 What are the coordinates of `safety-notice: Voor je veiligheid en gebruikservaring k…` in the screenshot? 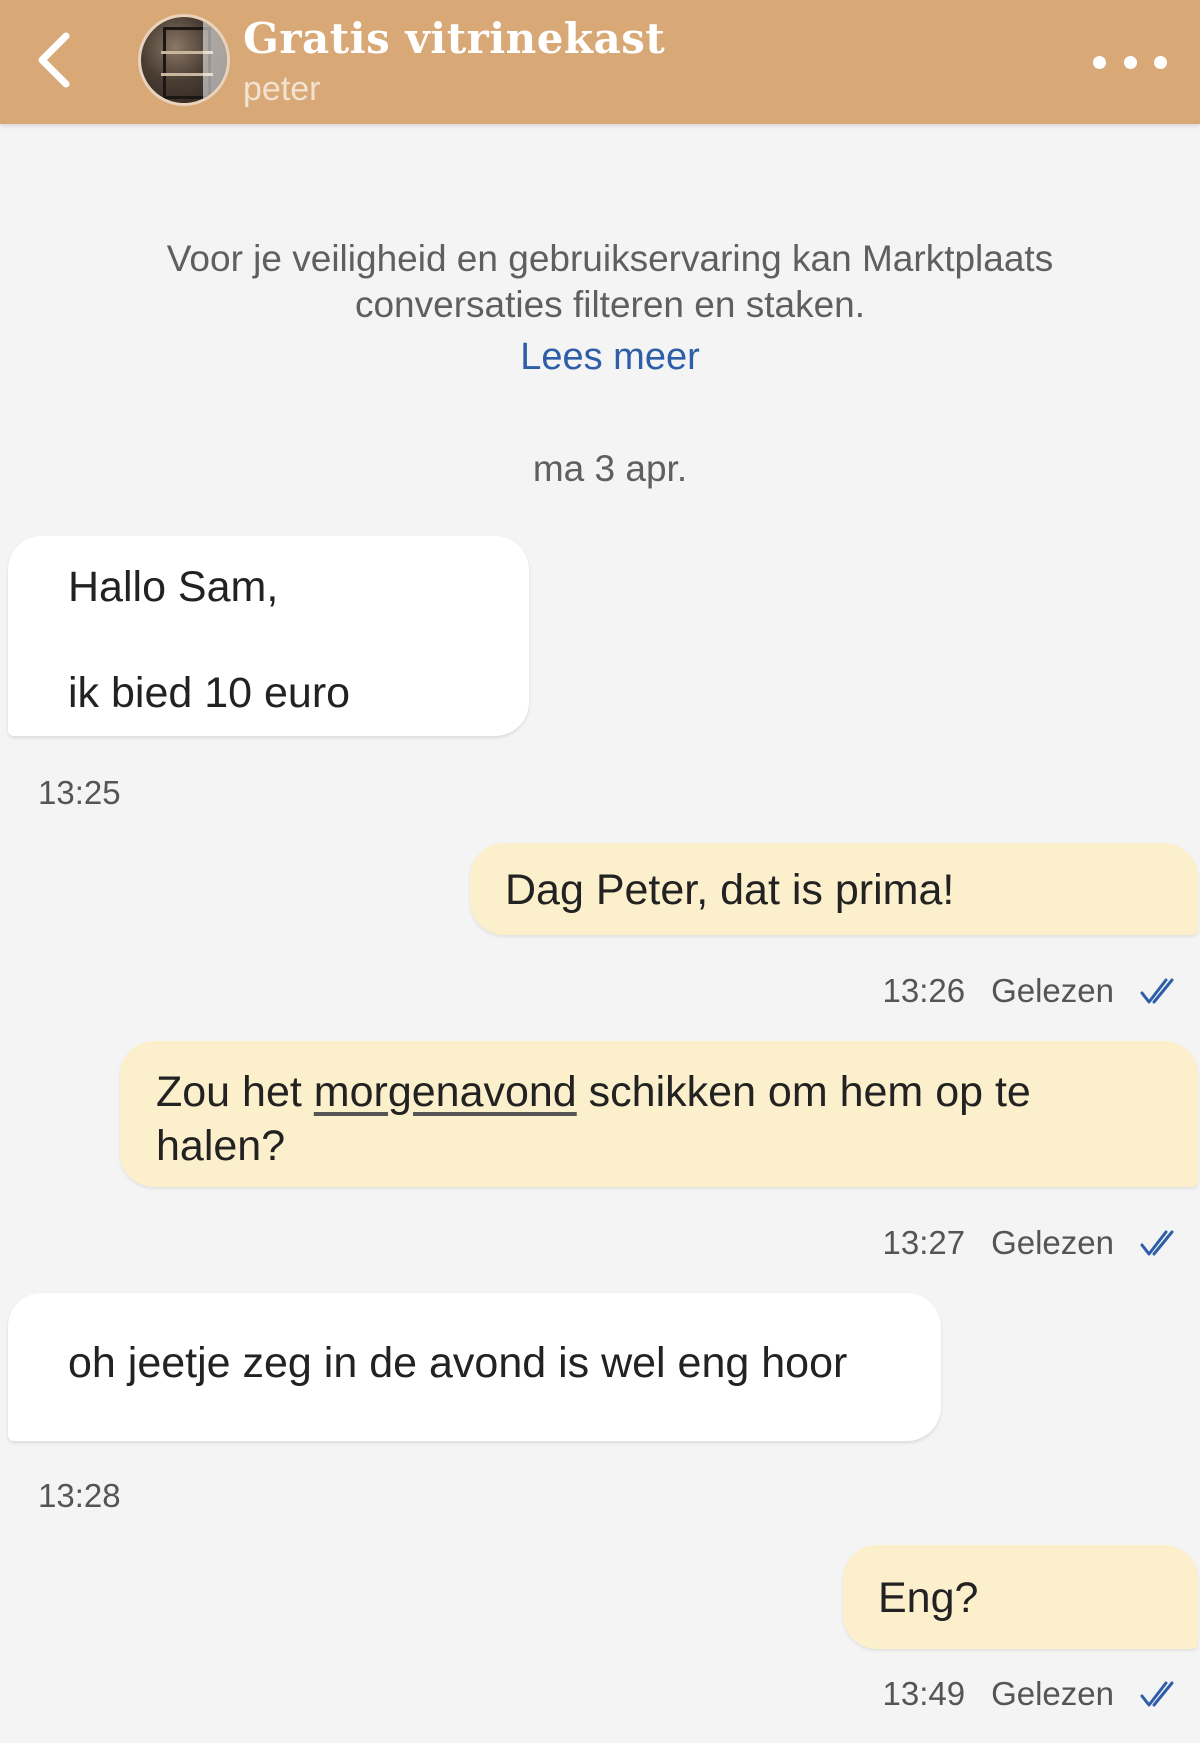 It's located at (610, 282).